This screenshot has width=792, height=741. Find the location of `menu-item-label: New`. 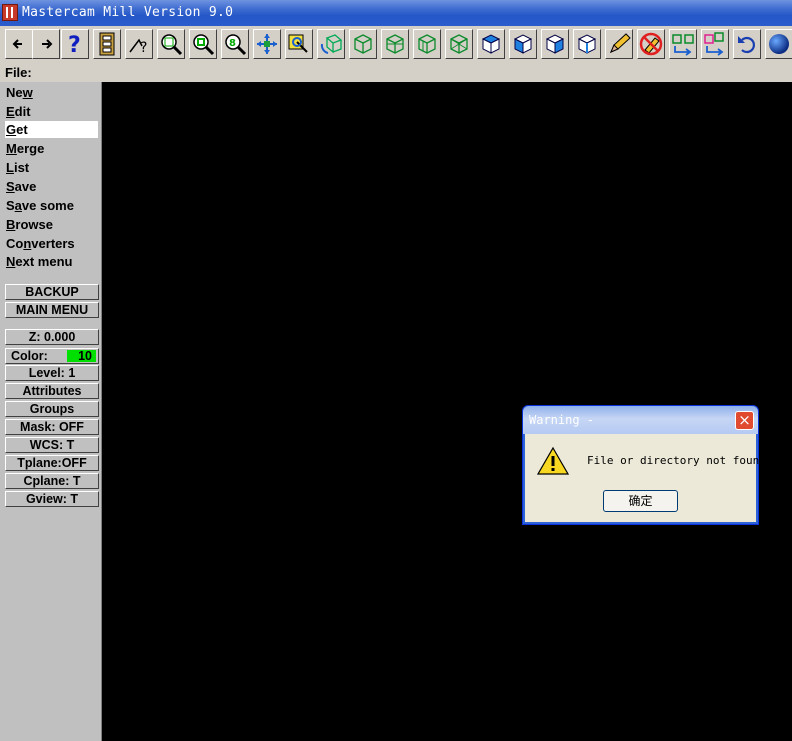

menu-item-label: New is located at coordinates (19, 92).